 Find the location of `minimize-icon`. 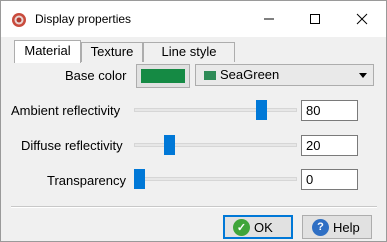

minimize-icon is located at coordinates (269, 19).